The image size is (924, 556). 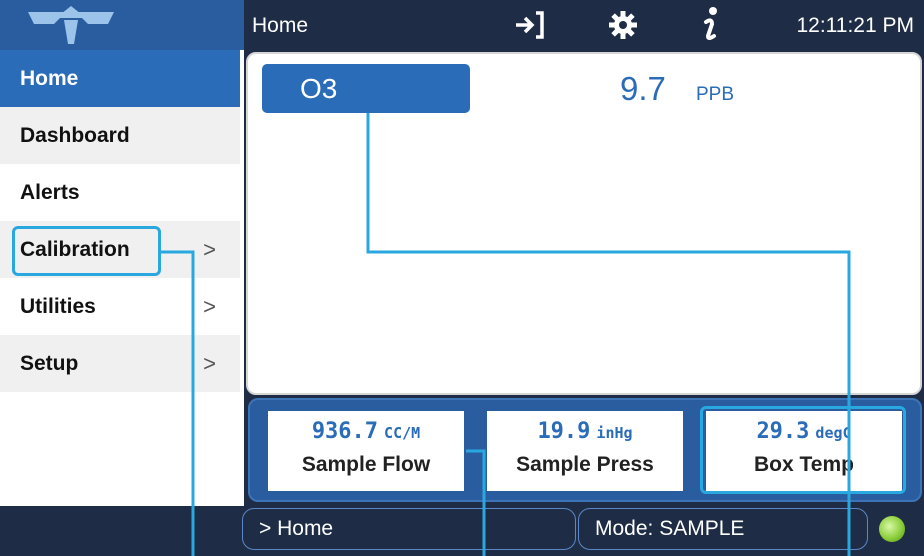 I want to click on callout-line-calibration, so click(x=178, y=403).